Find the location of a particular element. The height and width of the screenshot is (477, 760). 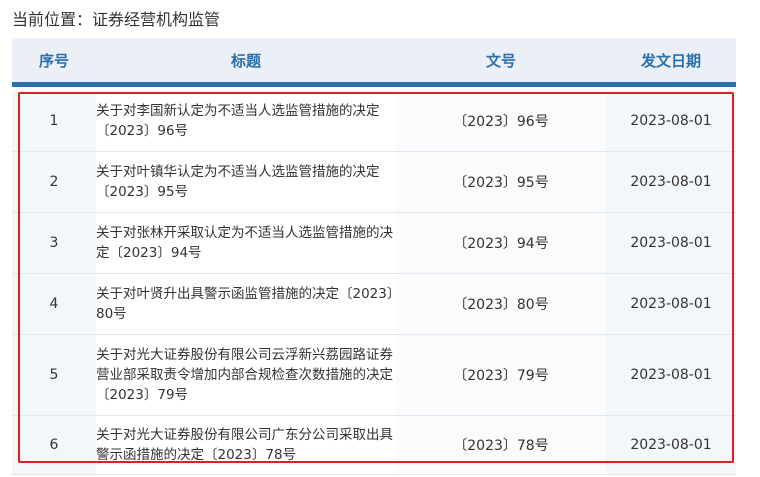

row-index: 2 is located at coordinates (54, 182).